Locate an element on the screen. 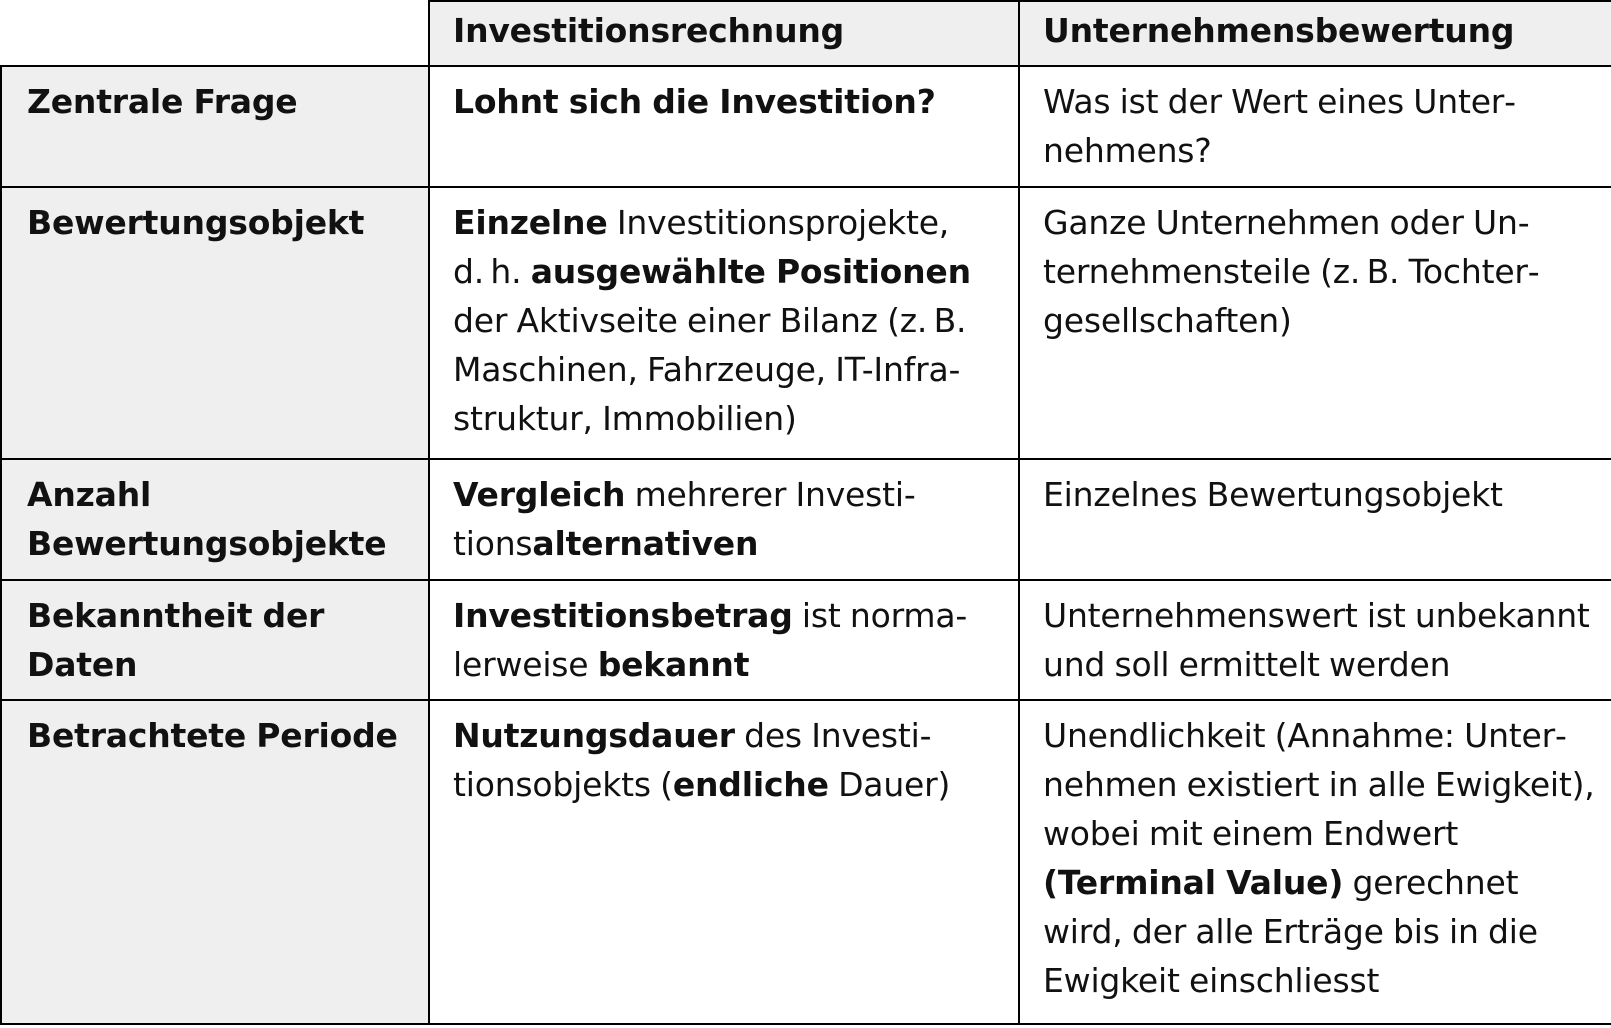 This screenshot has width=1611, height=1028. bold-text-segment: Investitionsbetrag is located at coordinates (623, 615).